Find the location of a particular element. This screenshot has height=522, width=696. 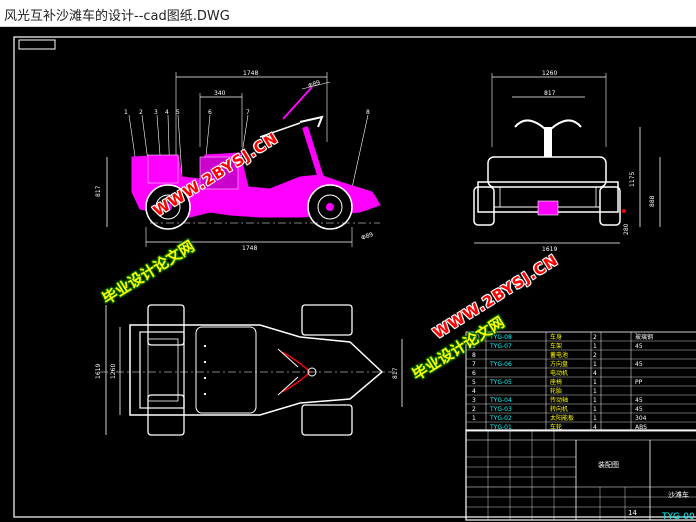

bom-cell-no: 1 is located at coordinates (474, 418).